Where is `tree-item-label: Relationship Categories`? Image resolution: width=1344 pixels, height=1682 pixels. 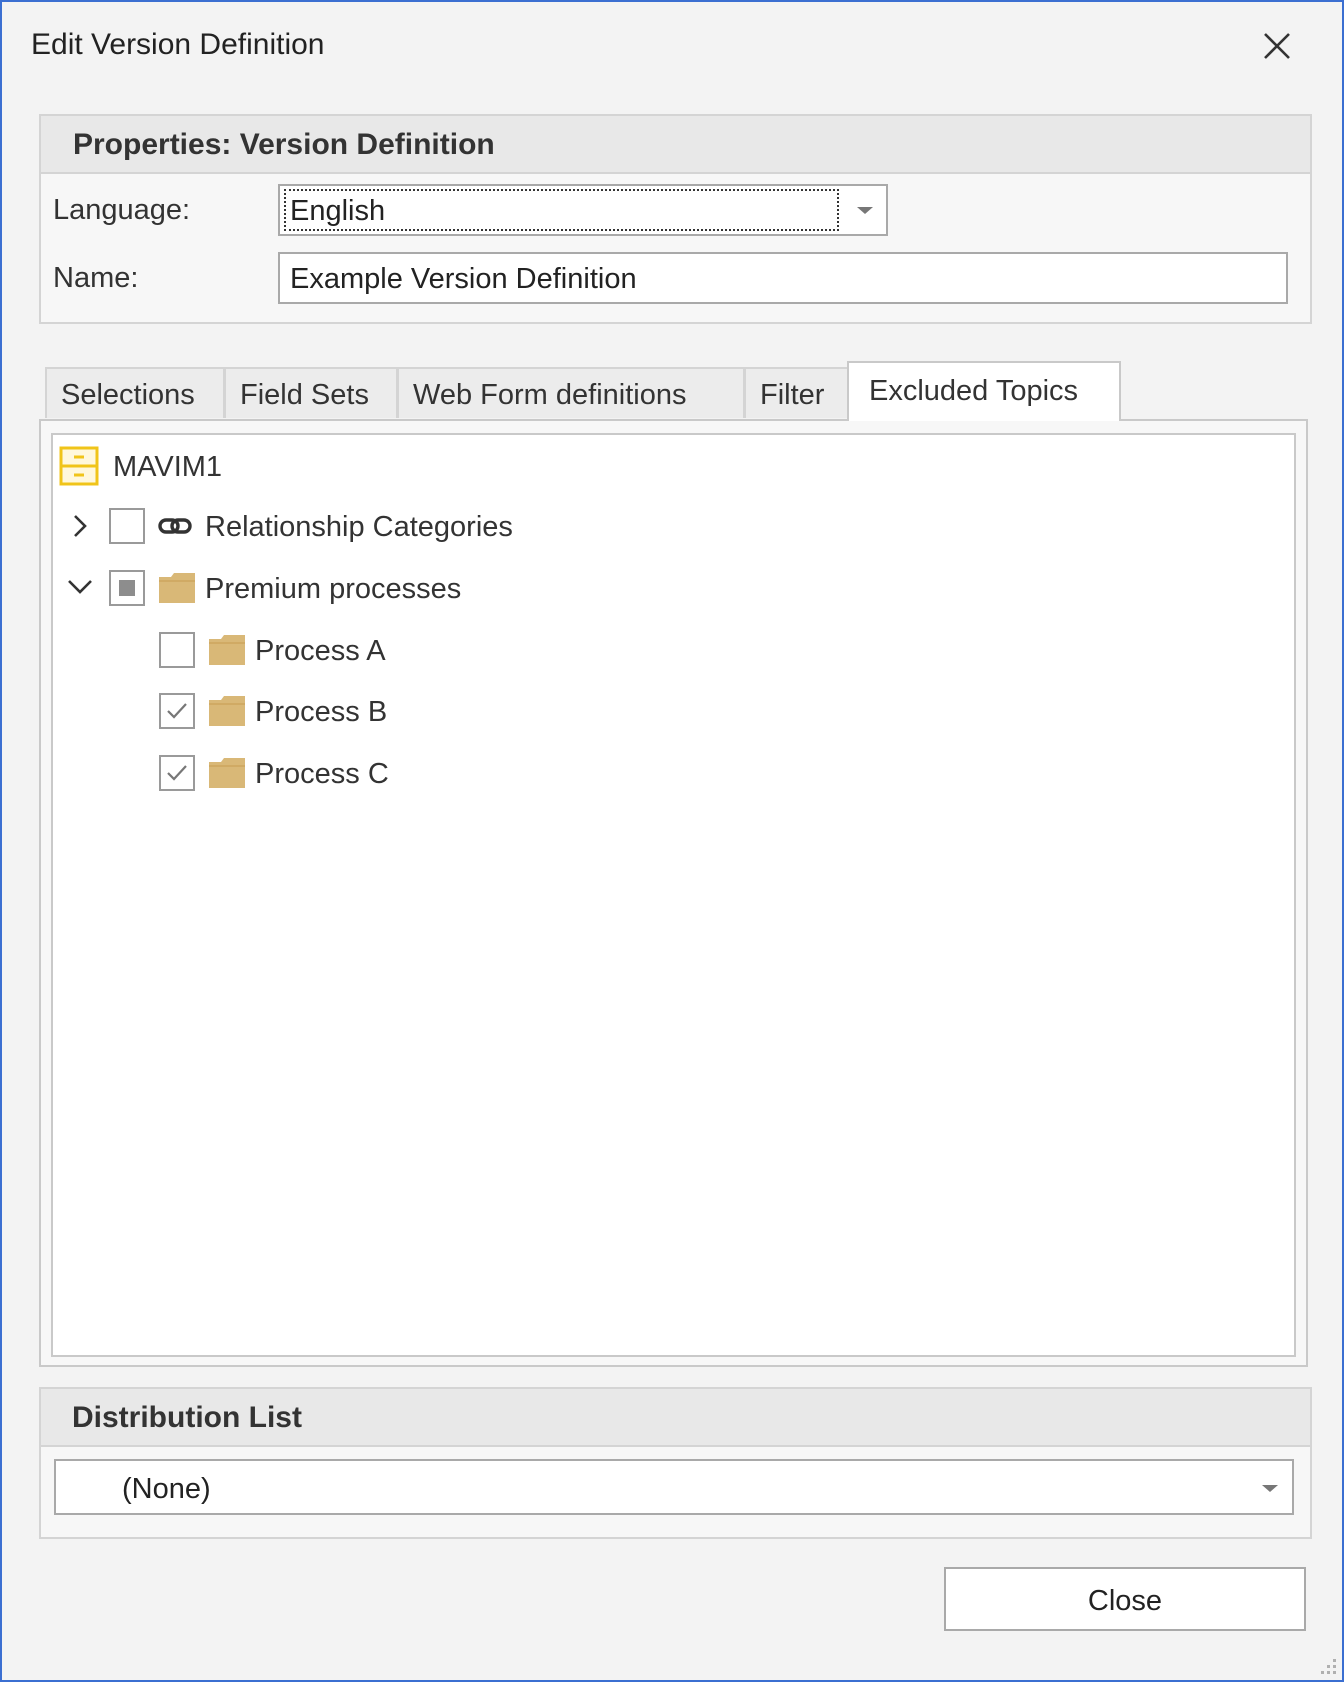 tree-item-label: Relationship Categories is located at coordinates (359, 527).